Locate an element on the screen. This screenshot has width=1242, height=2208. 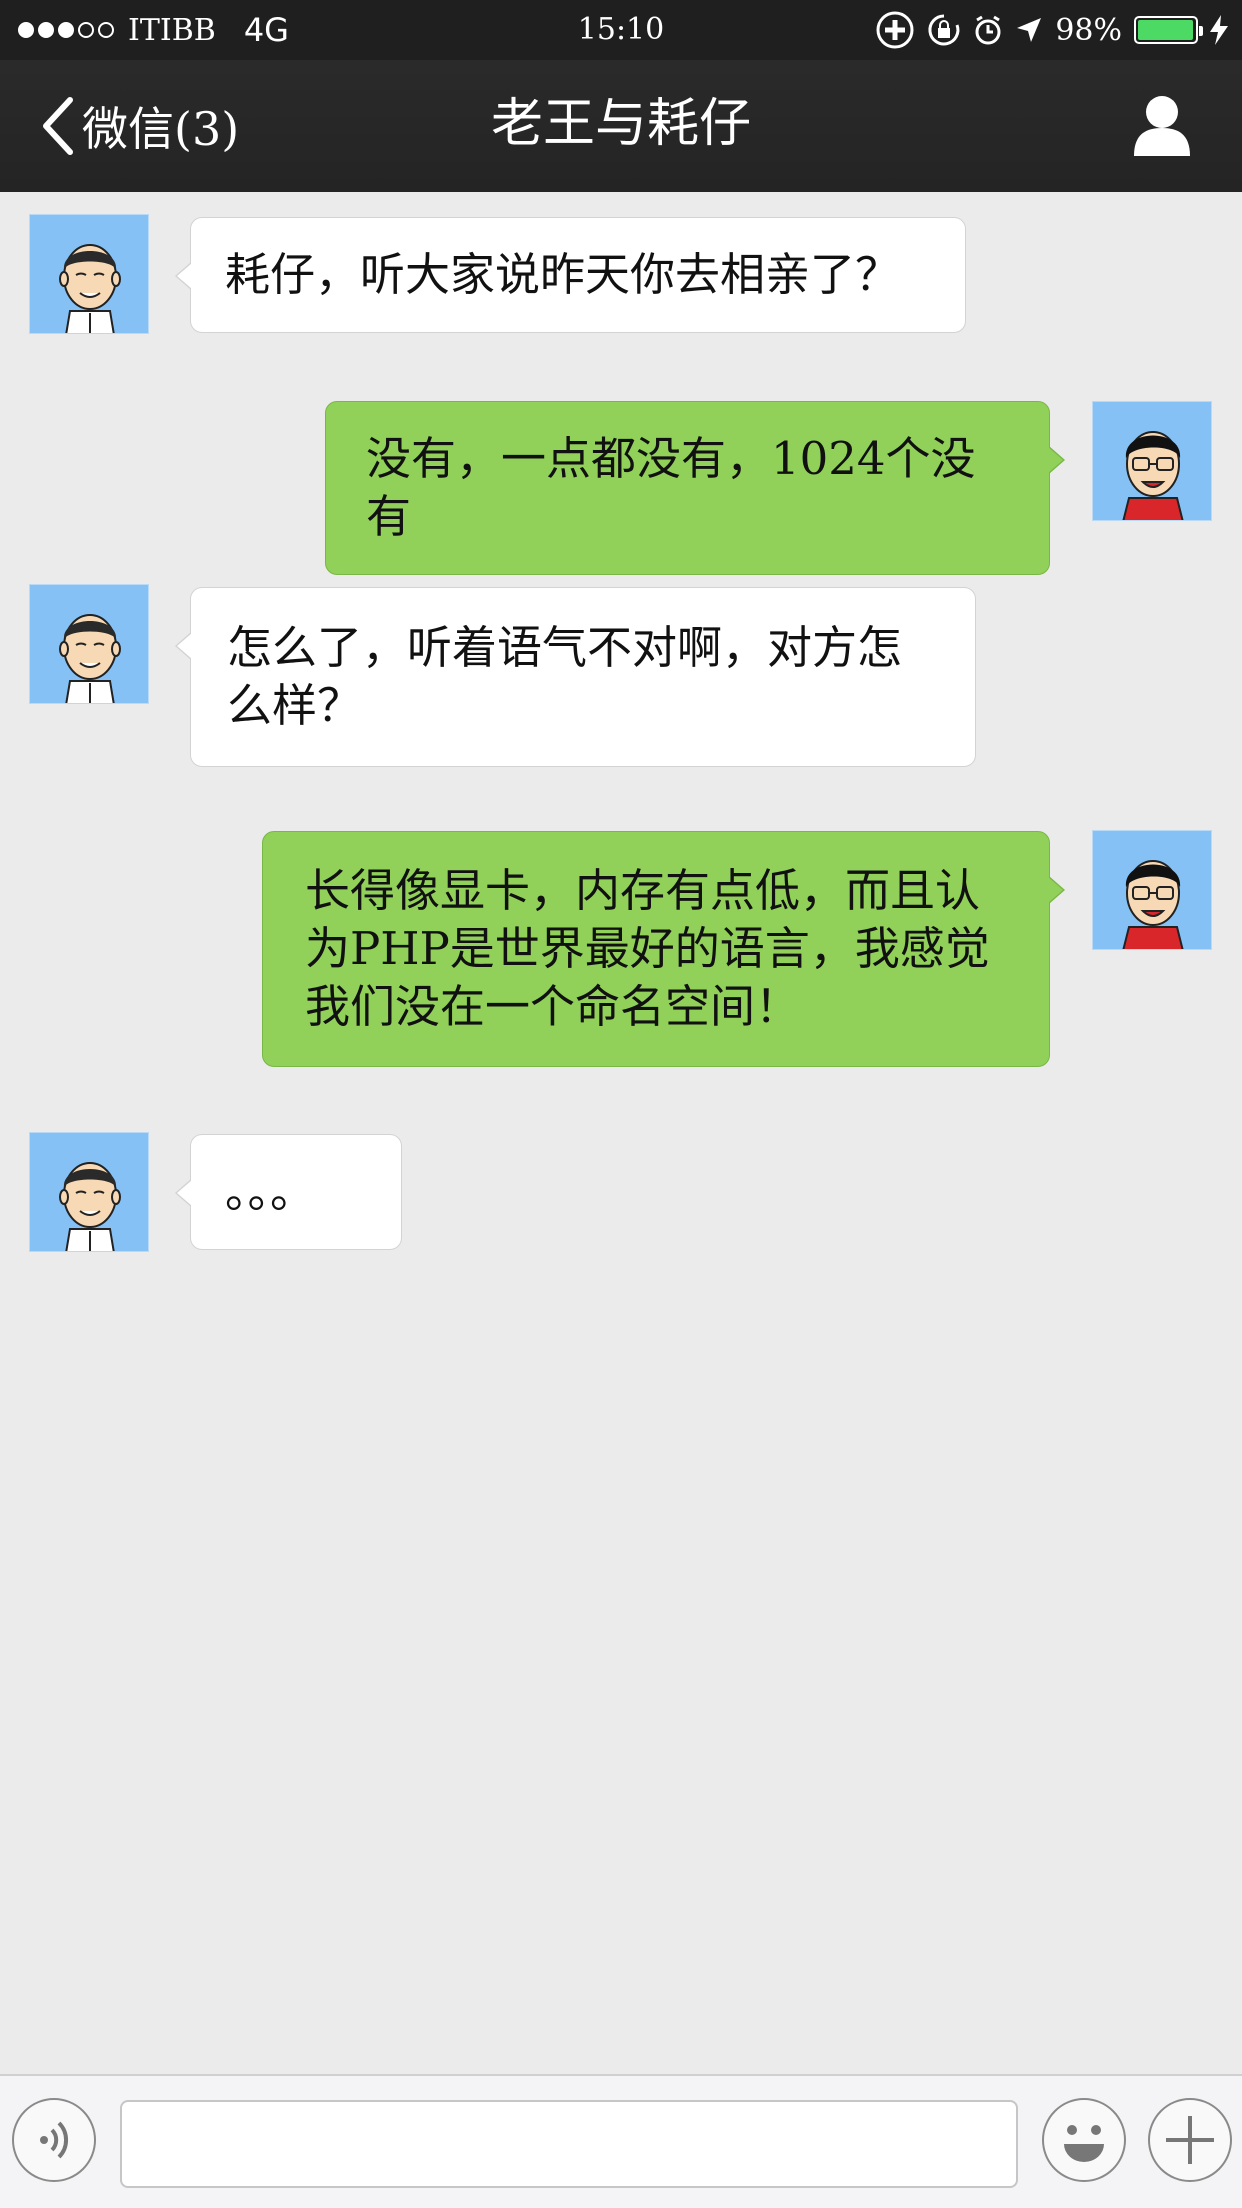
input-bar is located at coordinates (621, 2141).